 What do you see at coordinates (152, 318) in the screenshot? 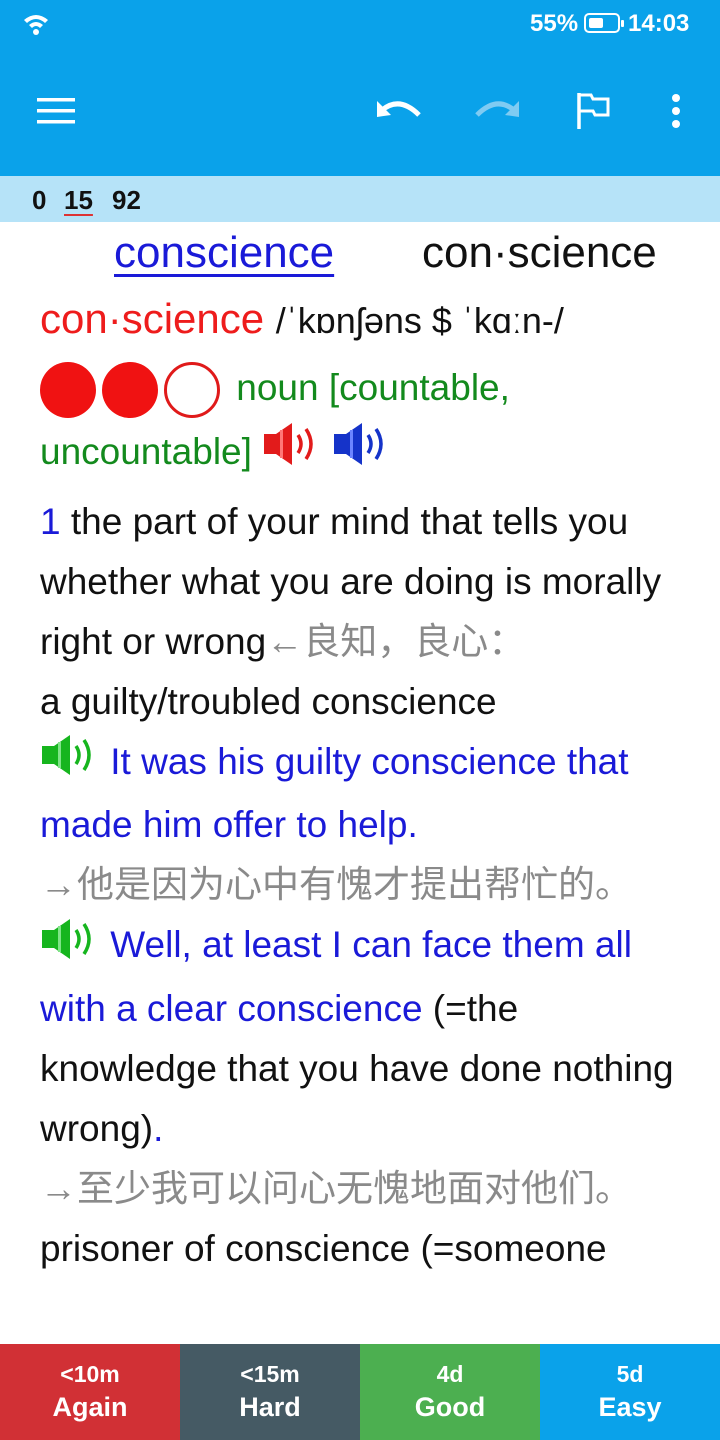
I see `entry-headword: con·science` at bounding box center [152, 318].